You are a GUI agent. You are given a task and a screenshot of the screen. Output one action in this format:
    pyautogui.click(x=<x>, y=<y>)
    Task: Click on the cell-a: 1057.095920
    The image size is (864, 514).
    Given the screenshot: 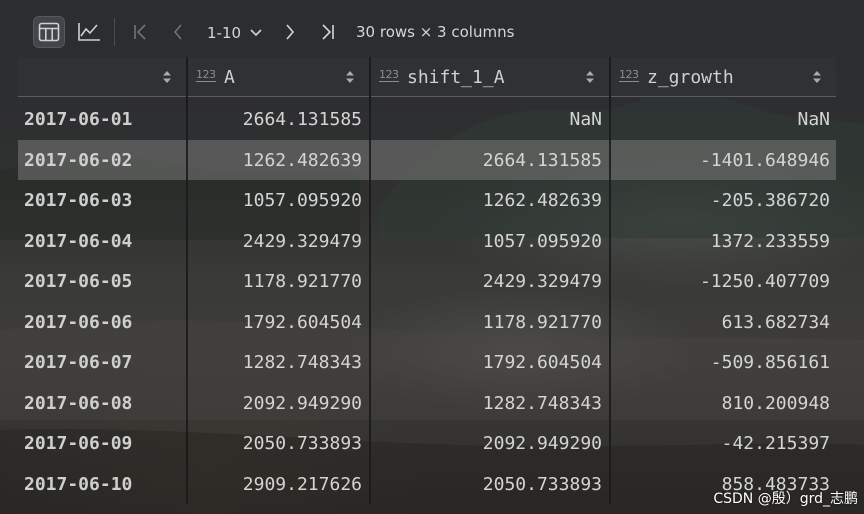 What is the action you would take?
    pyautogui.click(x=302, y=200)
    